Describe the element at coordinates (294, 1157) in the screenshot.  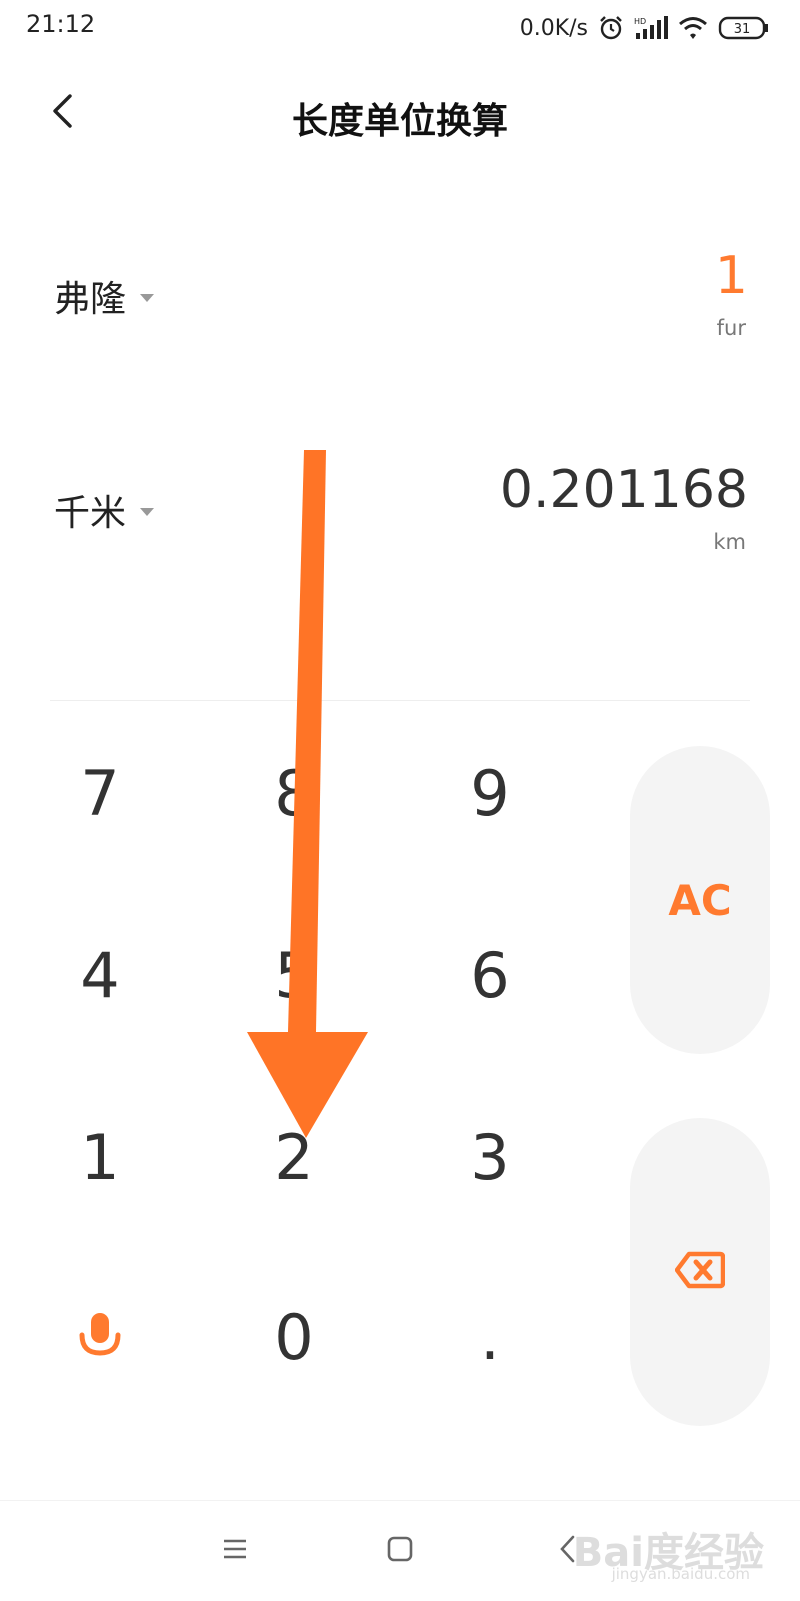
I see `key-2: 2` at that location.